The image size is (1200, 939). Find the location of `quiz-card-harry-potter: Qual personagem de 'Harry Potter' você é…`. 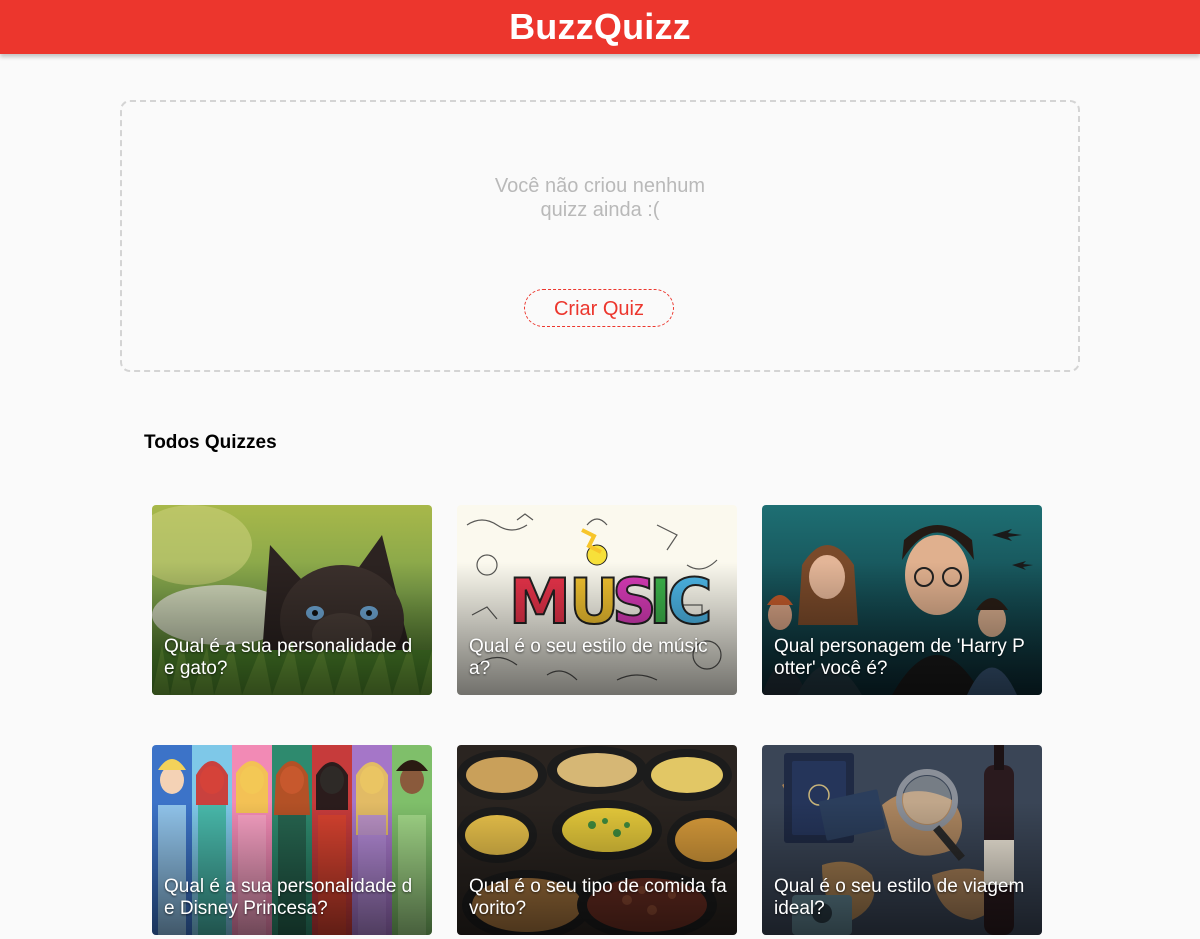

quiz-card-harry-potter: Qual personagem de 'Harry Potter' você é… is located at coordinates (902, 600).